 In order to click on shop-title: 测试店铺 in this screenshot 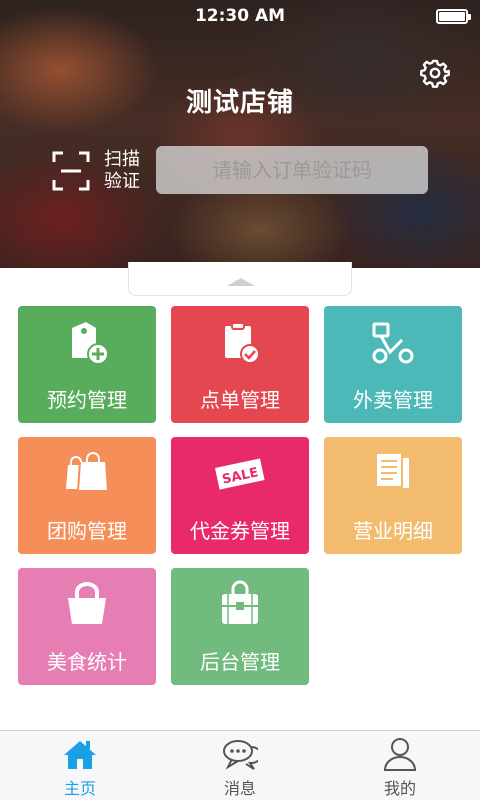, I will do `click(239, 103)`.